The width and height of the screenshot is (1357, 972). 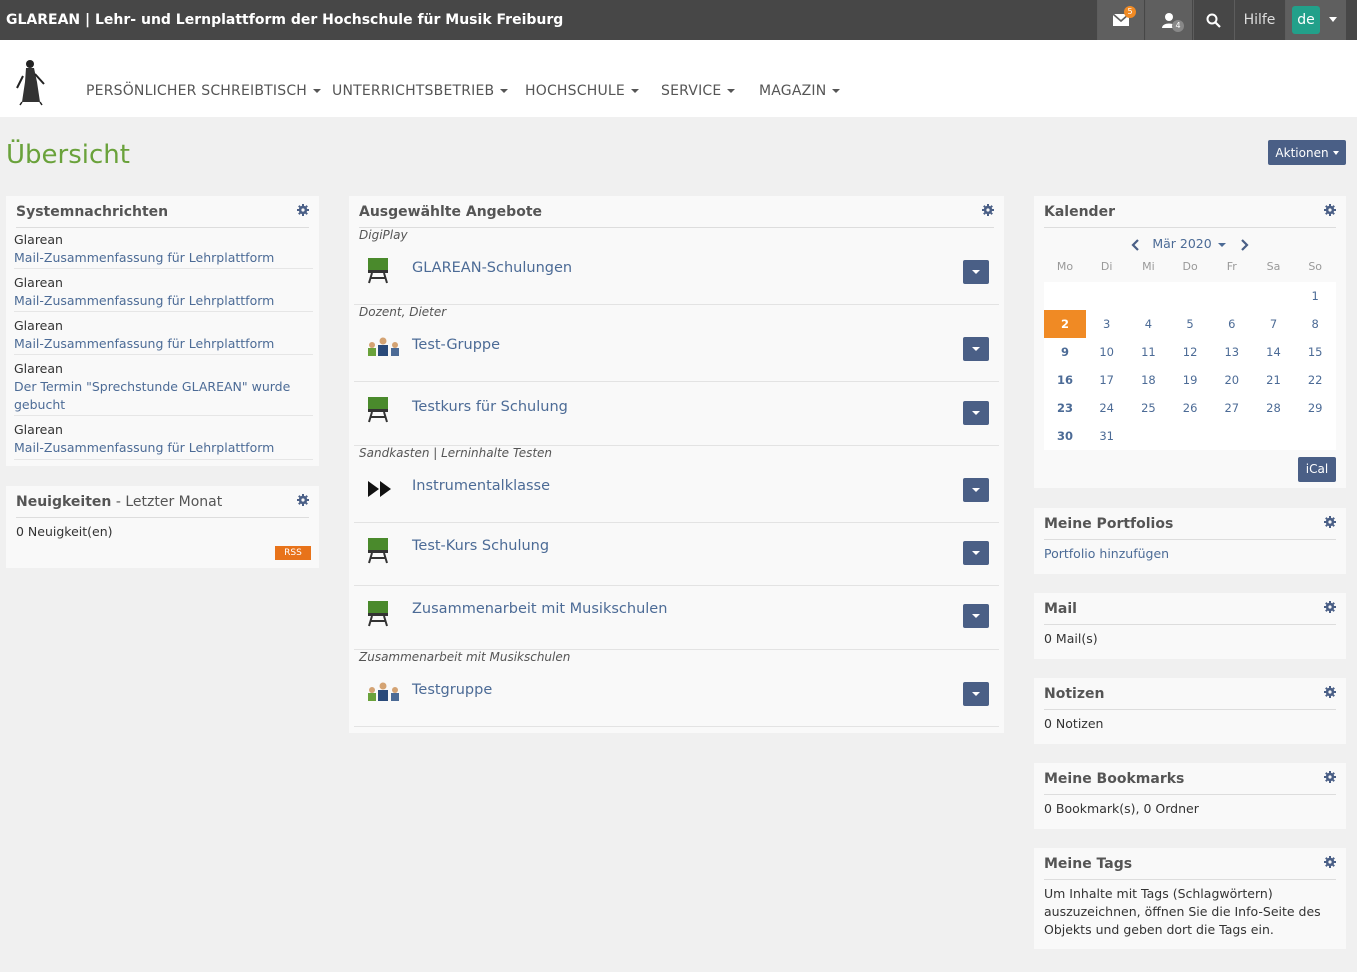 I want to click on calendar-day: 20, so click(x=1231, y=380).